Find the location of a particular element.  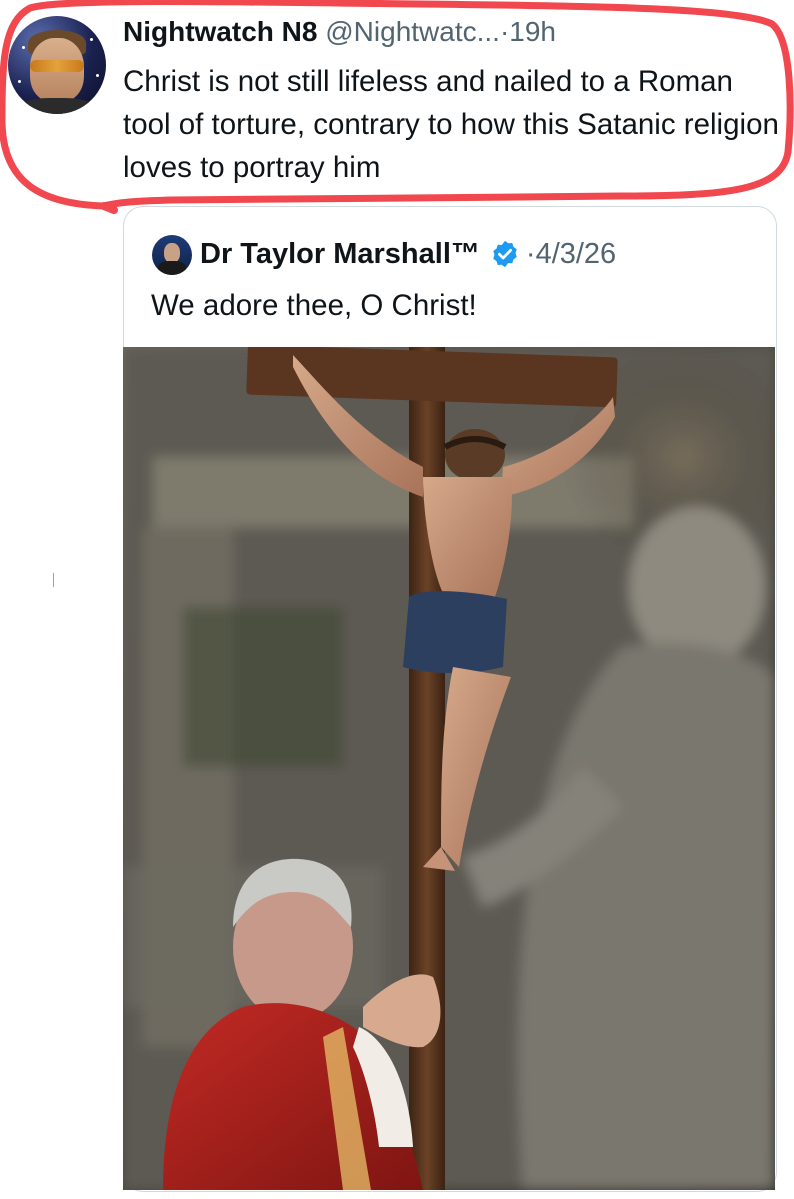

author-avatar is located at coordinates (57, 65).